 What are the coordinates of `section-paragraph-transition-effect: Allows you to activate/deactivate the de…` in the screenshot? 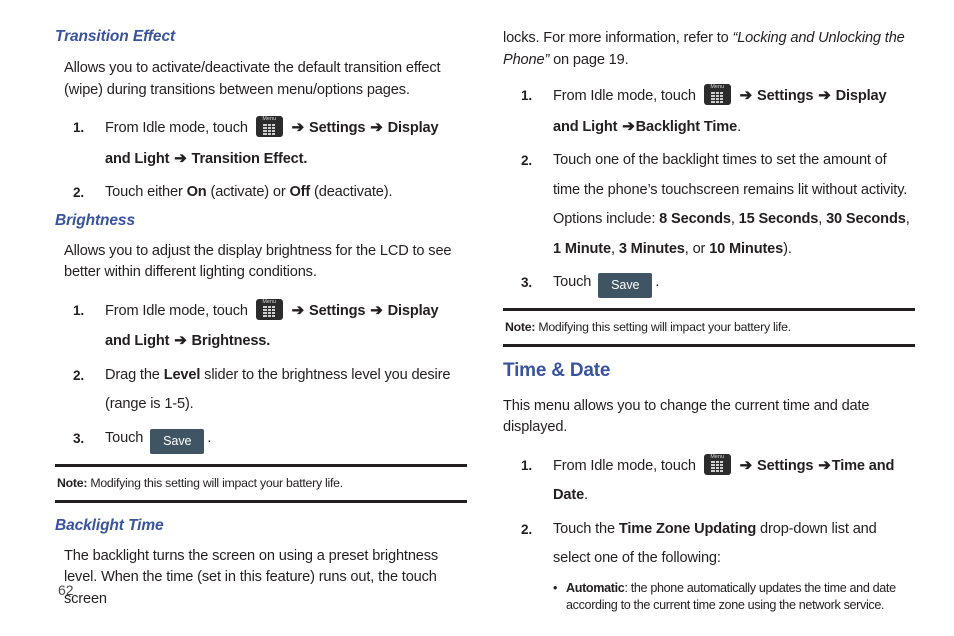 It's located at (252, 79).